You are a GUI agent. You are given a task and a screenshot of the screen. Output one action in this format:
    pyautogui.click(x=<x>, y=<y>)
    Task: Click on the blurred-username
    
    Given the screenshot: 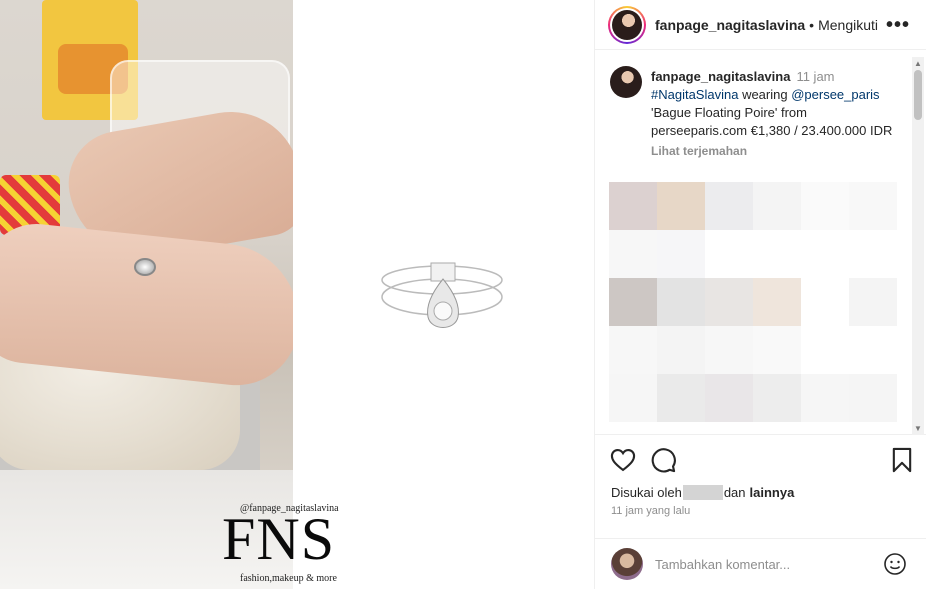 What is the action you would take?
    pyautogui.click(x=702, y=492)
    